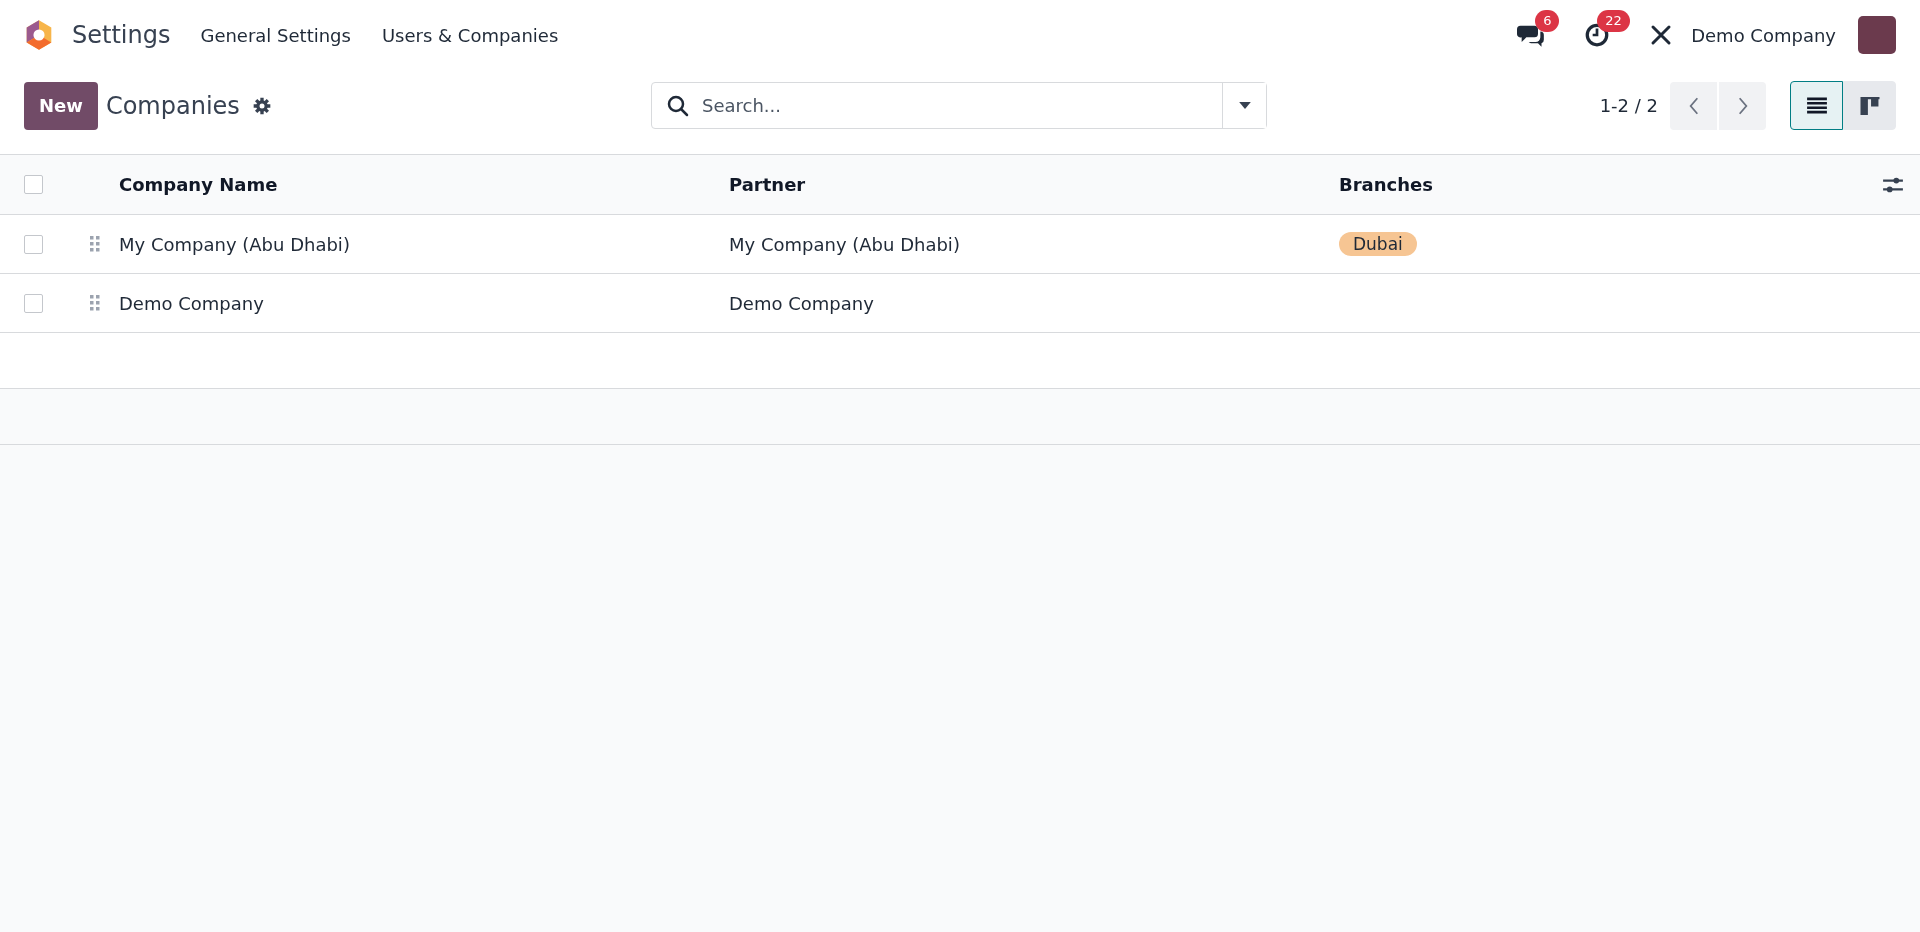  Describe the element at coordinates (1613, 21) in the screenshot. I see `activity-count-badge: 22` at that location.